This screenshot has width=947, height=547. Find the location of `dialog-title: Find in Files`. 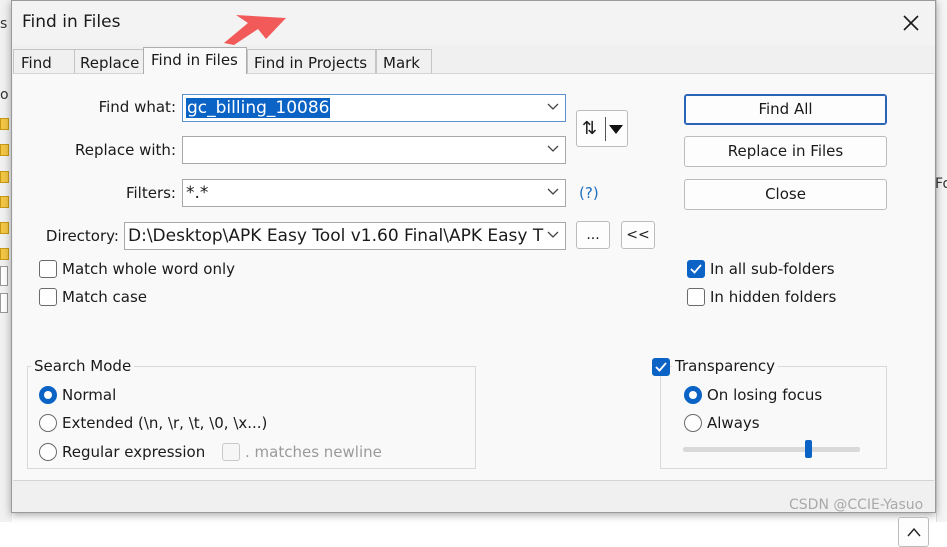

dialog-title: Find in Files is located at coordinates (71, 22).